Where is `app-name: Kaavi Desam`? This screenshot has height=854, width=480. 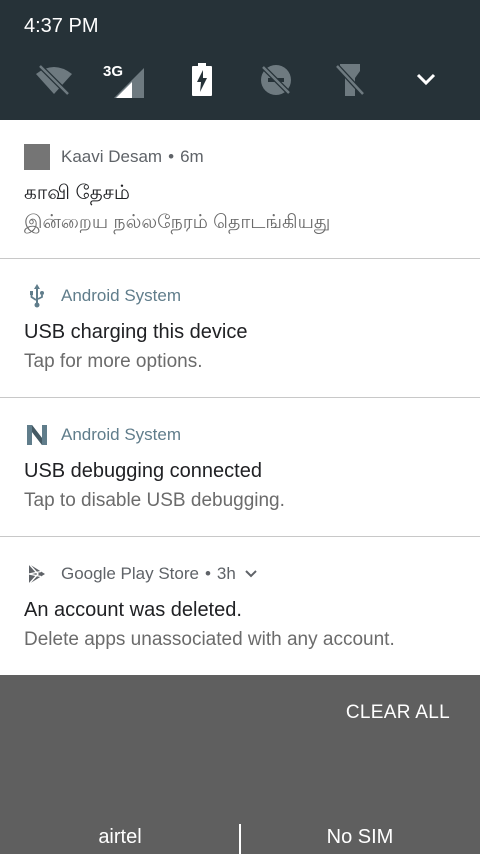 app-name: Kaavi Desam is located at coordinates (112, 156).